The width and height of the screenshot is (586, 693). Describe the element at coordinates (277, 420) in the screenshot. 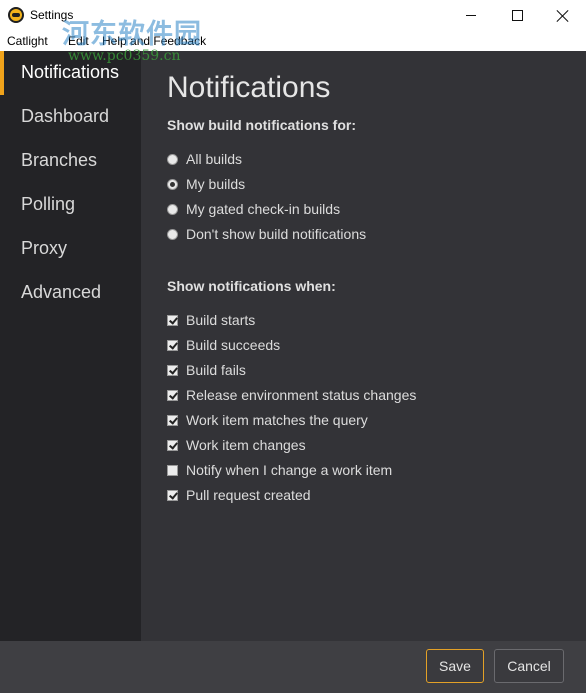

I see `checkbox-label: Work item matches the query` at that location.